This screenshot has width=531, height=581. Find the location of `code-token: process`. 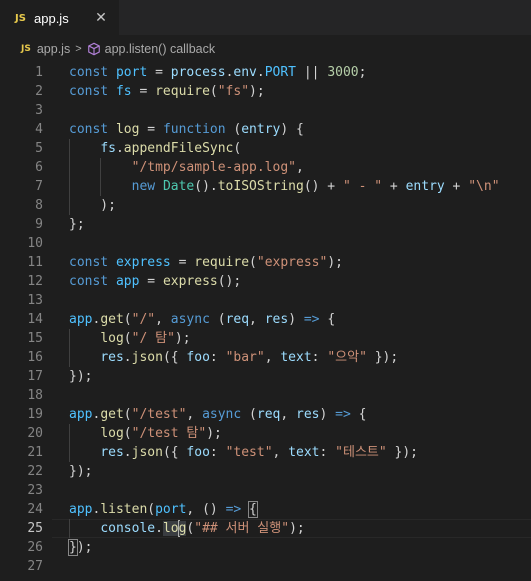

code-token: process is located at coordinates (198, 72).